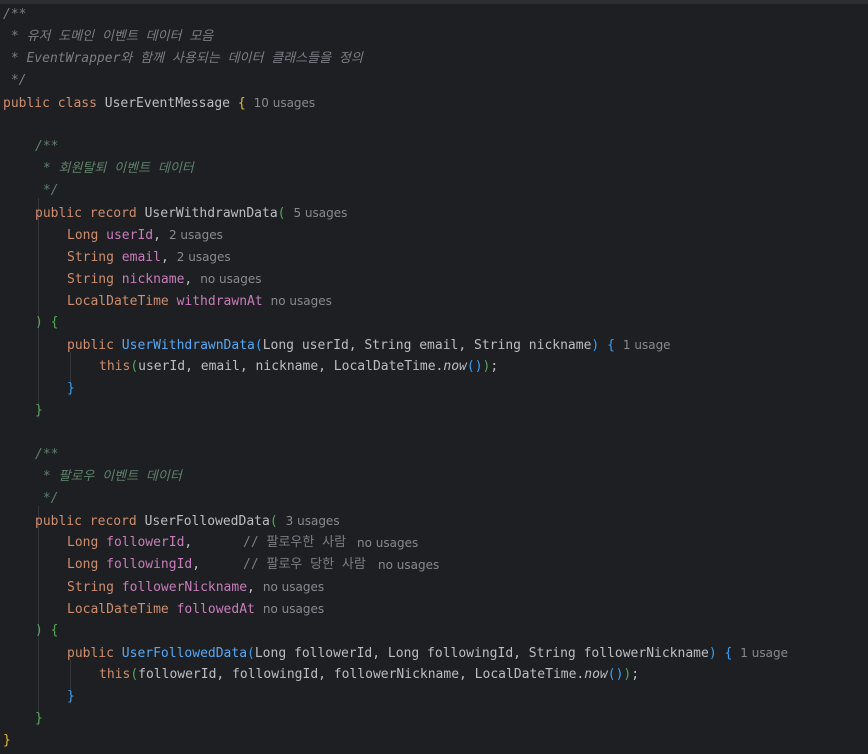 Image resolution: width=868 pixels, height=754 pixels. What do you see at coordinates (149, 564) in the screenshot?
I see `field-name: followingId` at bounding box center [149, 564].